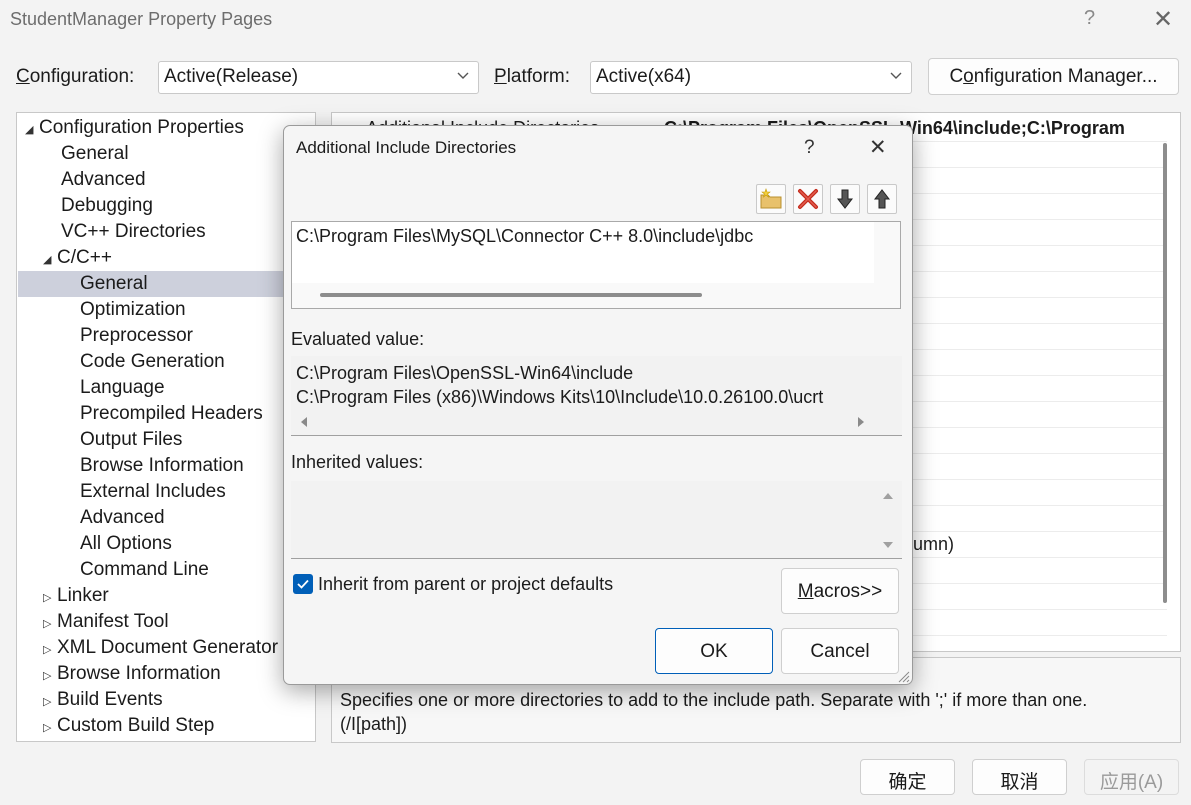  What do you see at coordinates (132, 674) in the screenshot?
I see `tree-item-browse-information-root: ▷ Browse Information` at bounding box center [132, 674].